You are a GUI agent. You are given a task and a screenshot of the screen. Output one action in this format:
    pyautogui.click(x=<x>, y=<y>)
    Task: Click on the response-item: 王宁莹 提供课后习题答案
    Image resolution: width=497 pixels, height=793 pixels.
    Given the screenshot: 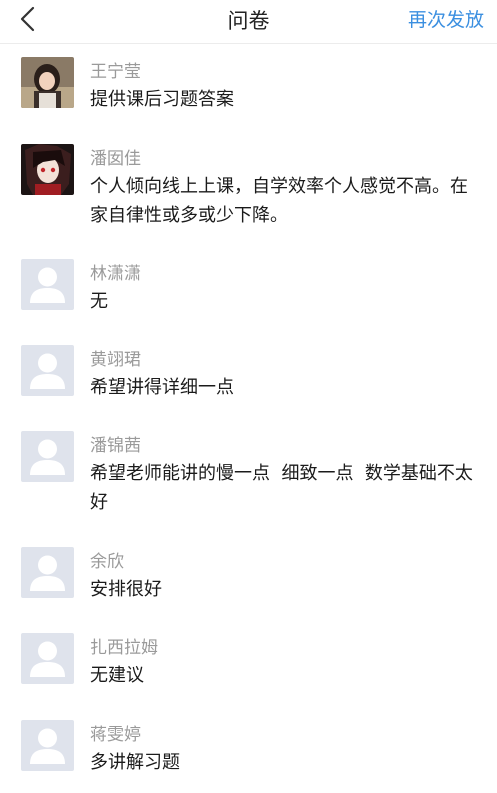 What is the action you would take?
    pyautogui.click(x=248, y=87)
    